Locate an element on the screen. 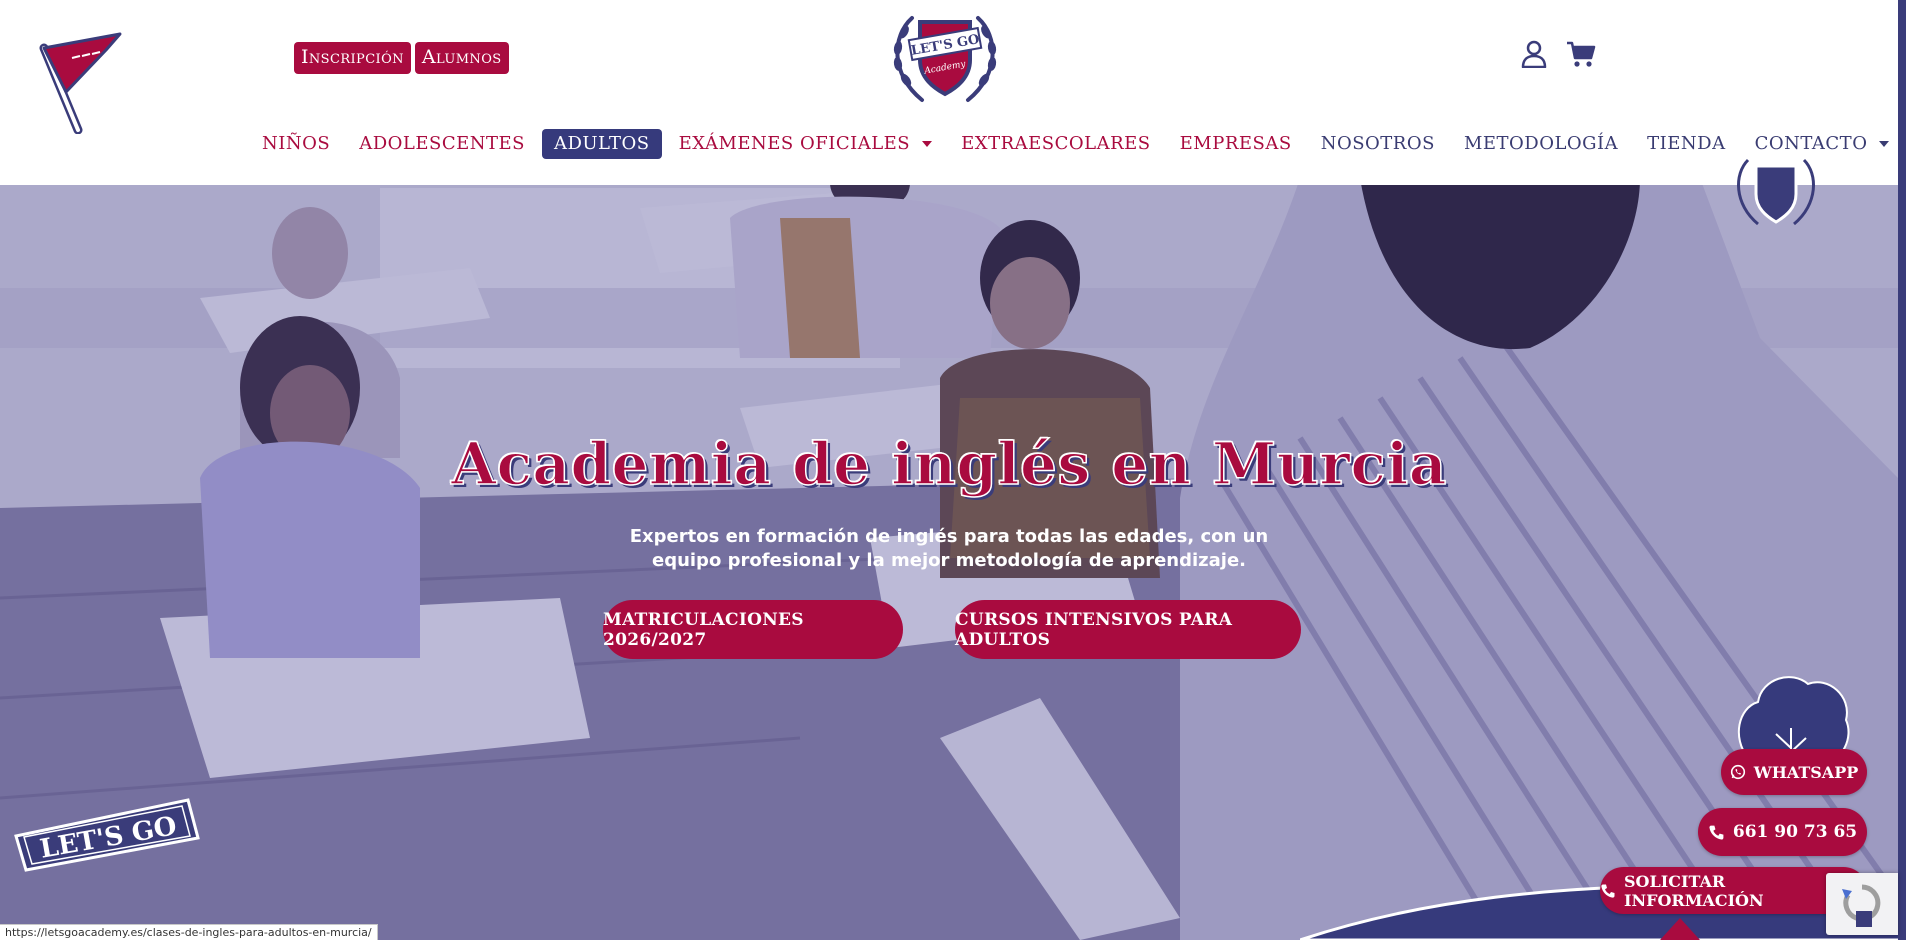 The height and width of the screenshot is (940, 1906). whatsapp-icon is located at coordinates (1737, 772).